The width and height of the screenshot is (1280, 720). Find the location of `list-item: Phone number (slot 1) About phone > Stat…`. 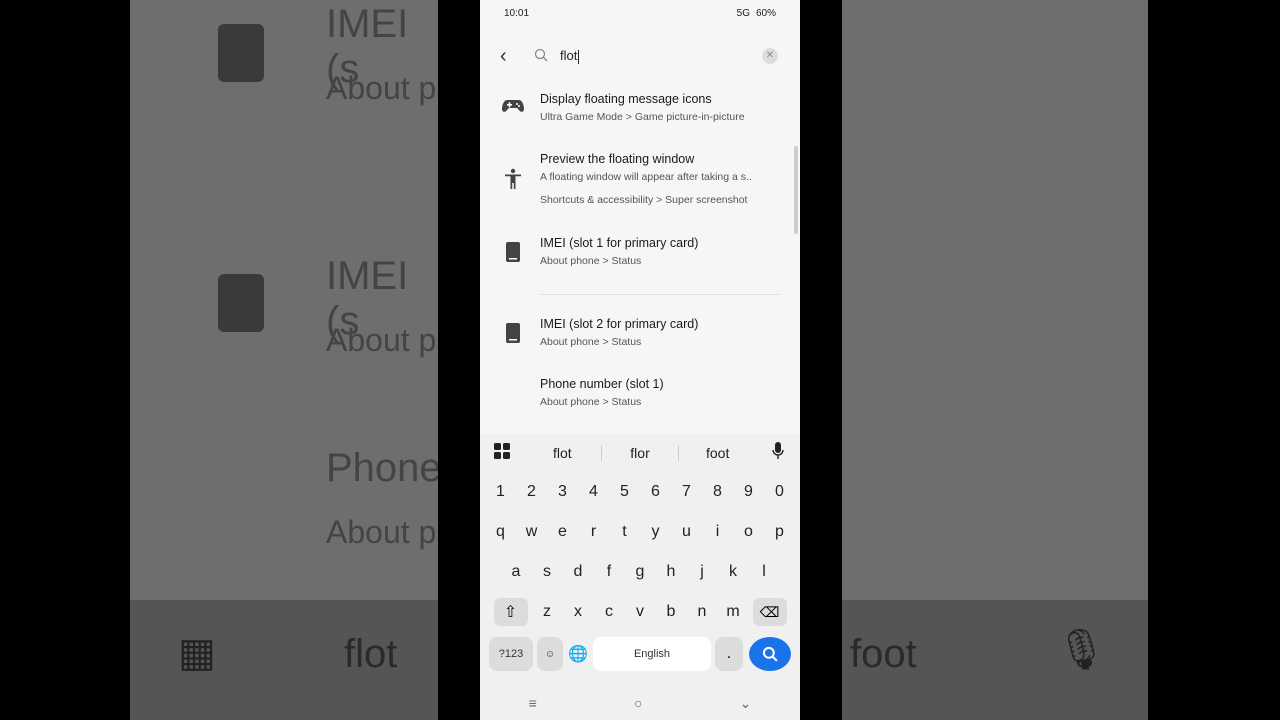

list-item: Phone number (slot 1) About phone > Stat… is located at coordinates (640, 400).